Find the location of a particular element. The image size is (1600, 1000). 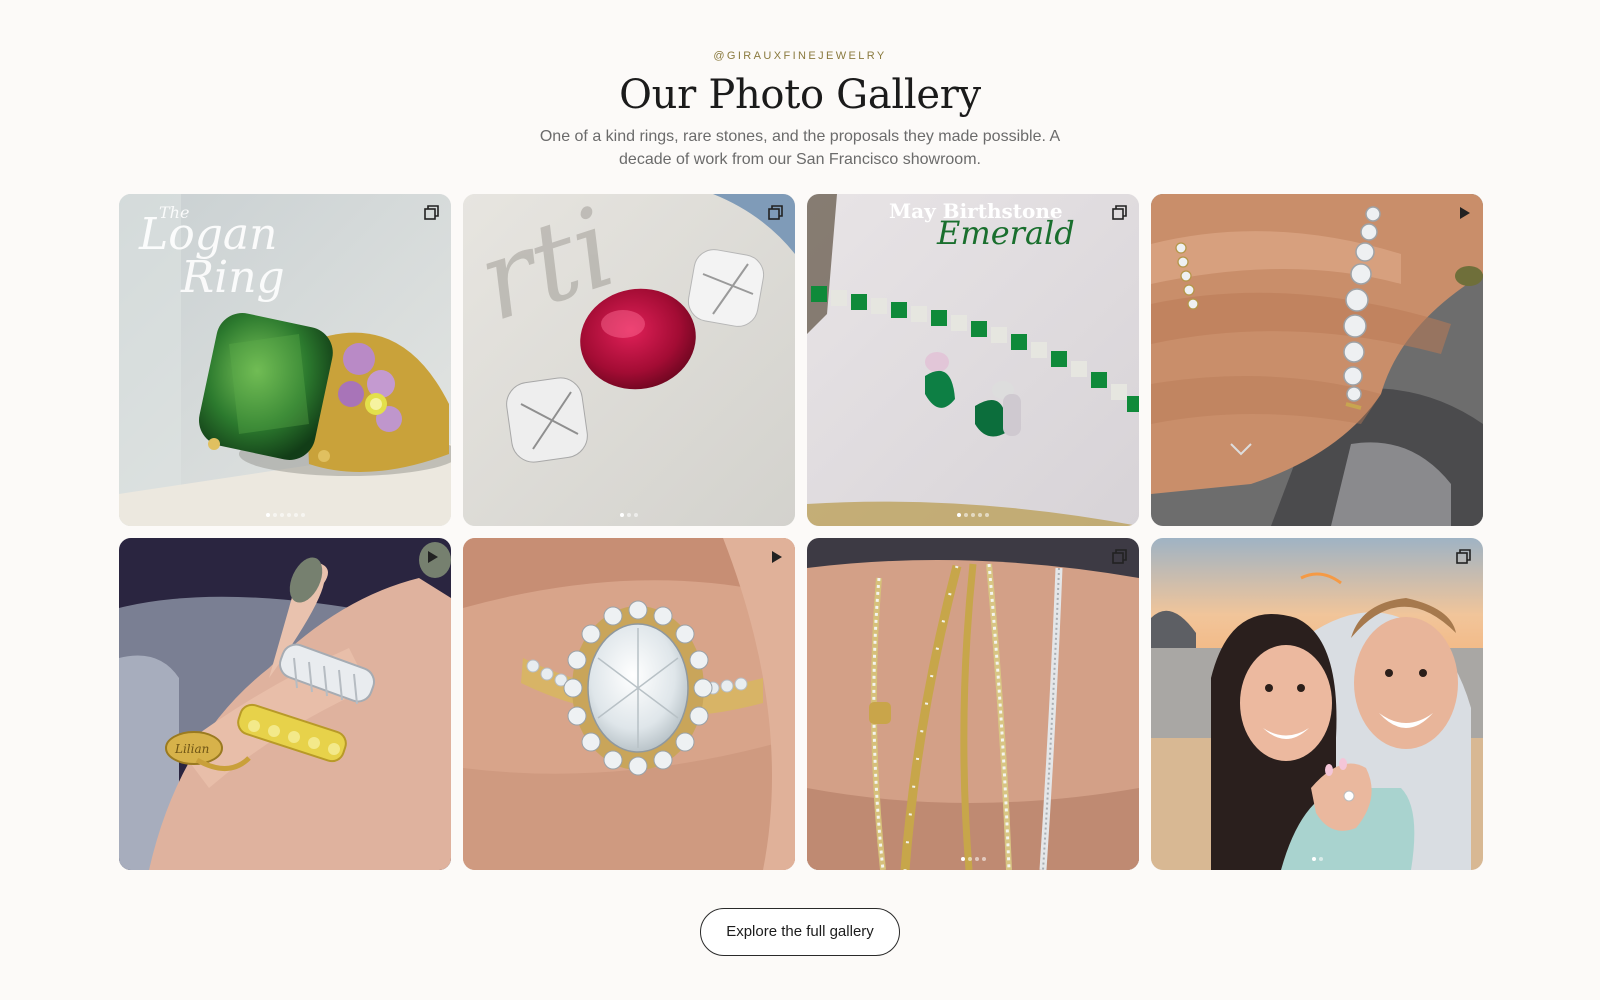

svg-text: Lilian is located at coordinates (191, 749).